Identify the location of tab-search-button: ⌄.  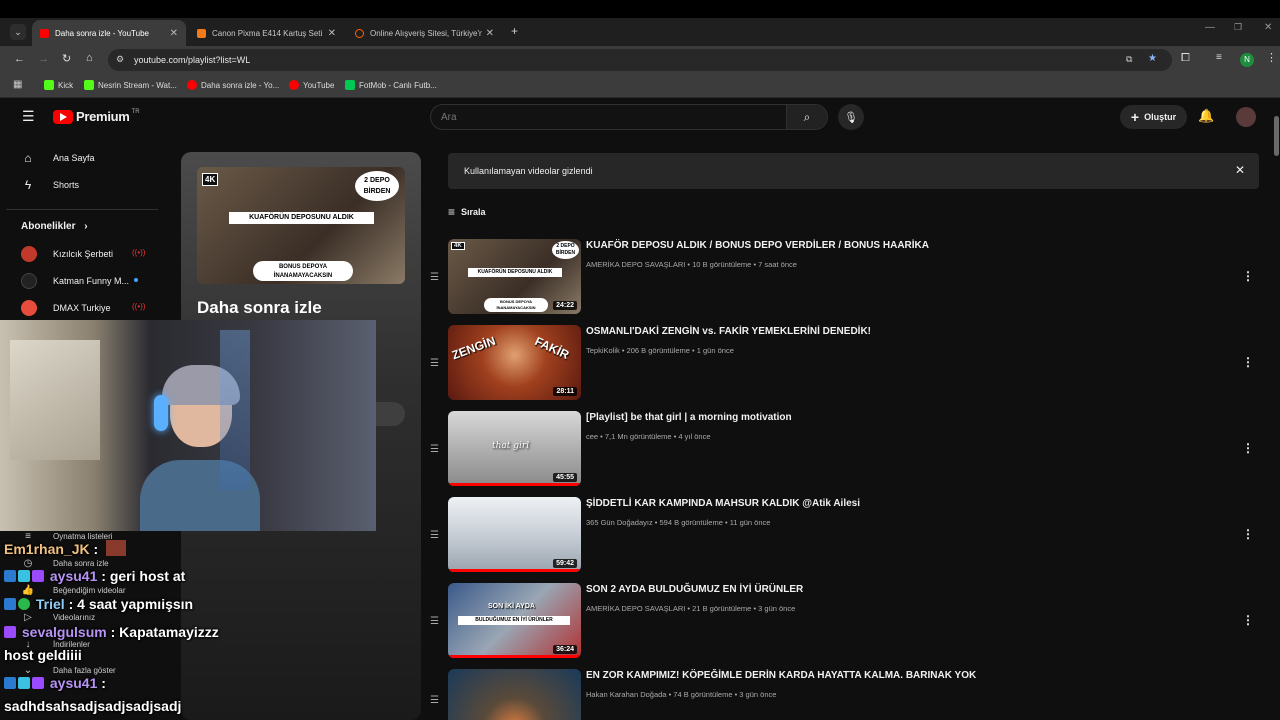
(18, 32).